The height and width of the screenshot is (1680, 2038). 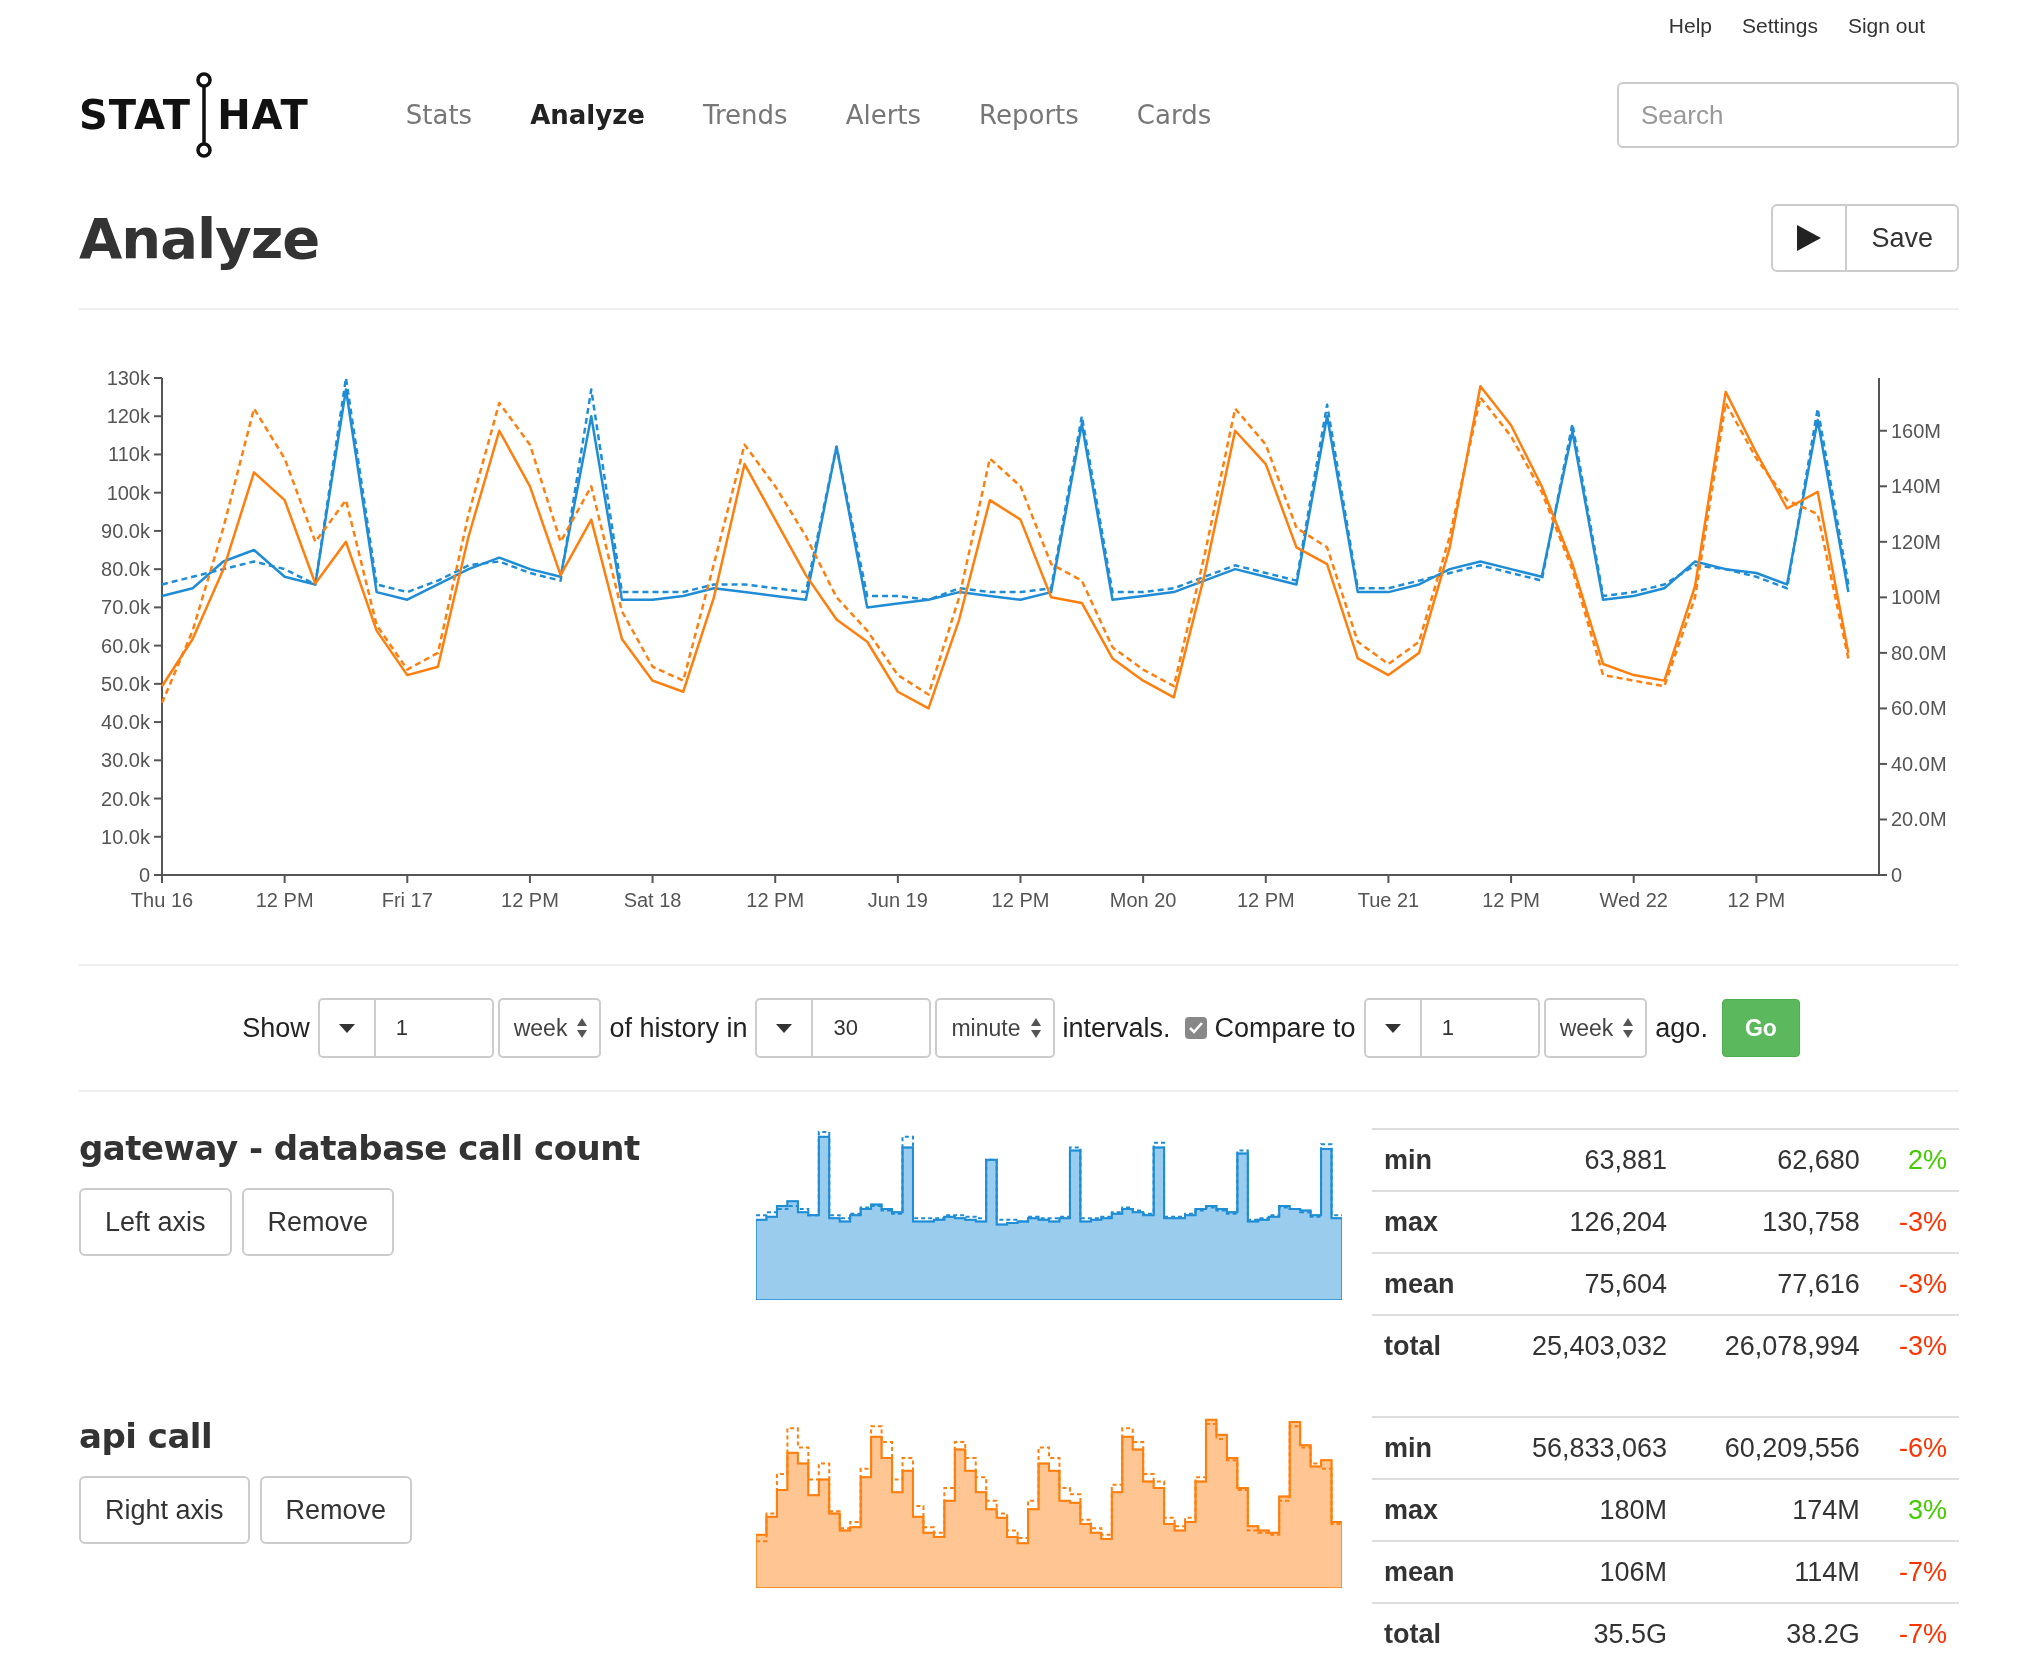 What do you see at coordinates (1775, 1572) in the screenshot?
I see `table-cell: 114M` at bounding box center [1775, 1572].